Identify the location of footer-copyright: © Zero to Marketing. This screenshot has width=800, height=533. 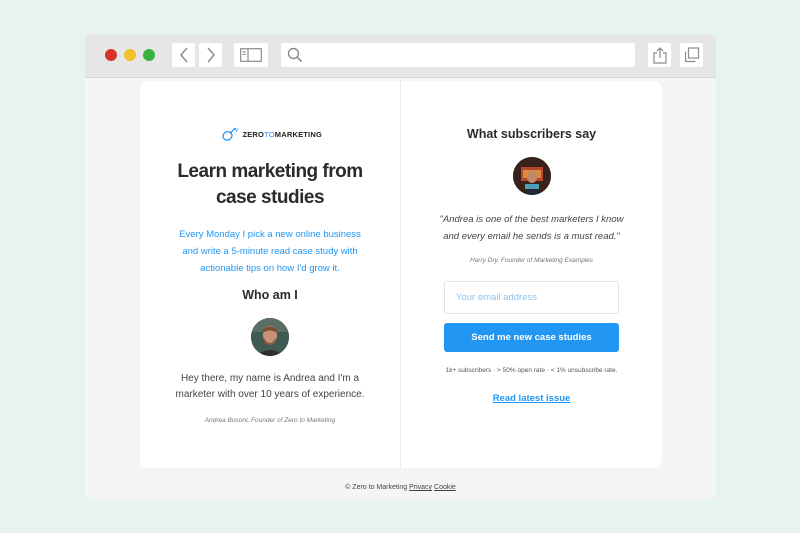
(376, 487).